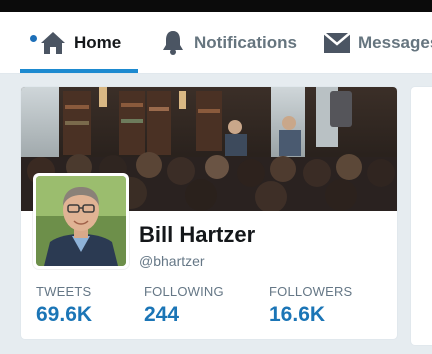 The image size is (432, 354). Describe the element at coordinates (184, 291) in the screenshot. I see `stat-label: FOLLOWING` at that location.